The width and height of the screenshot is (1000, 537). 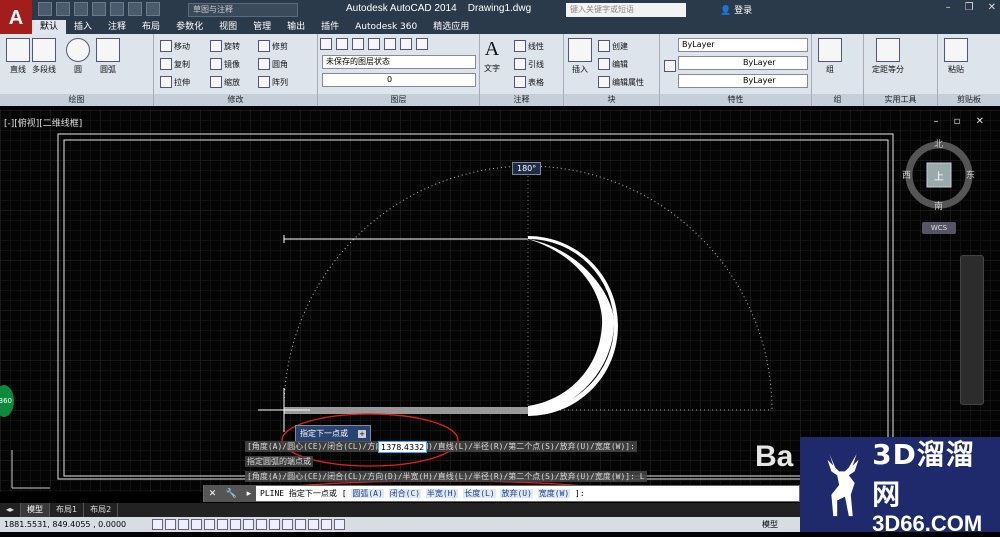 What do you see at coordinates (275, 524) in the screenshot?
I see `dyn-icon` at bounding box center [275, 524].